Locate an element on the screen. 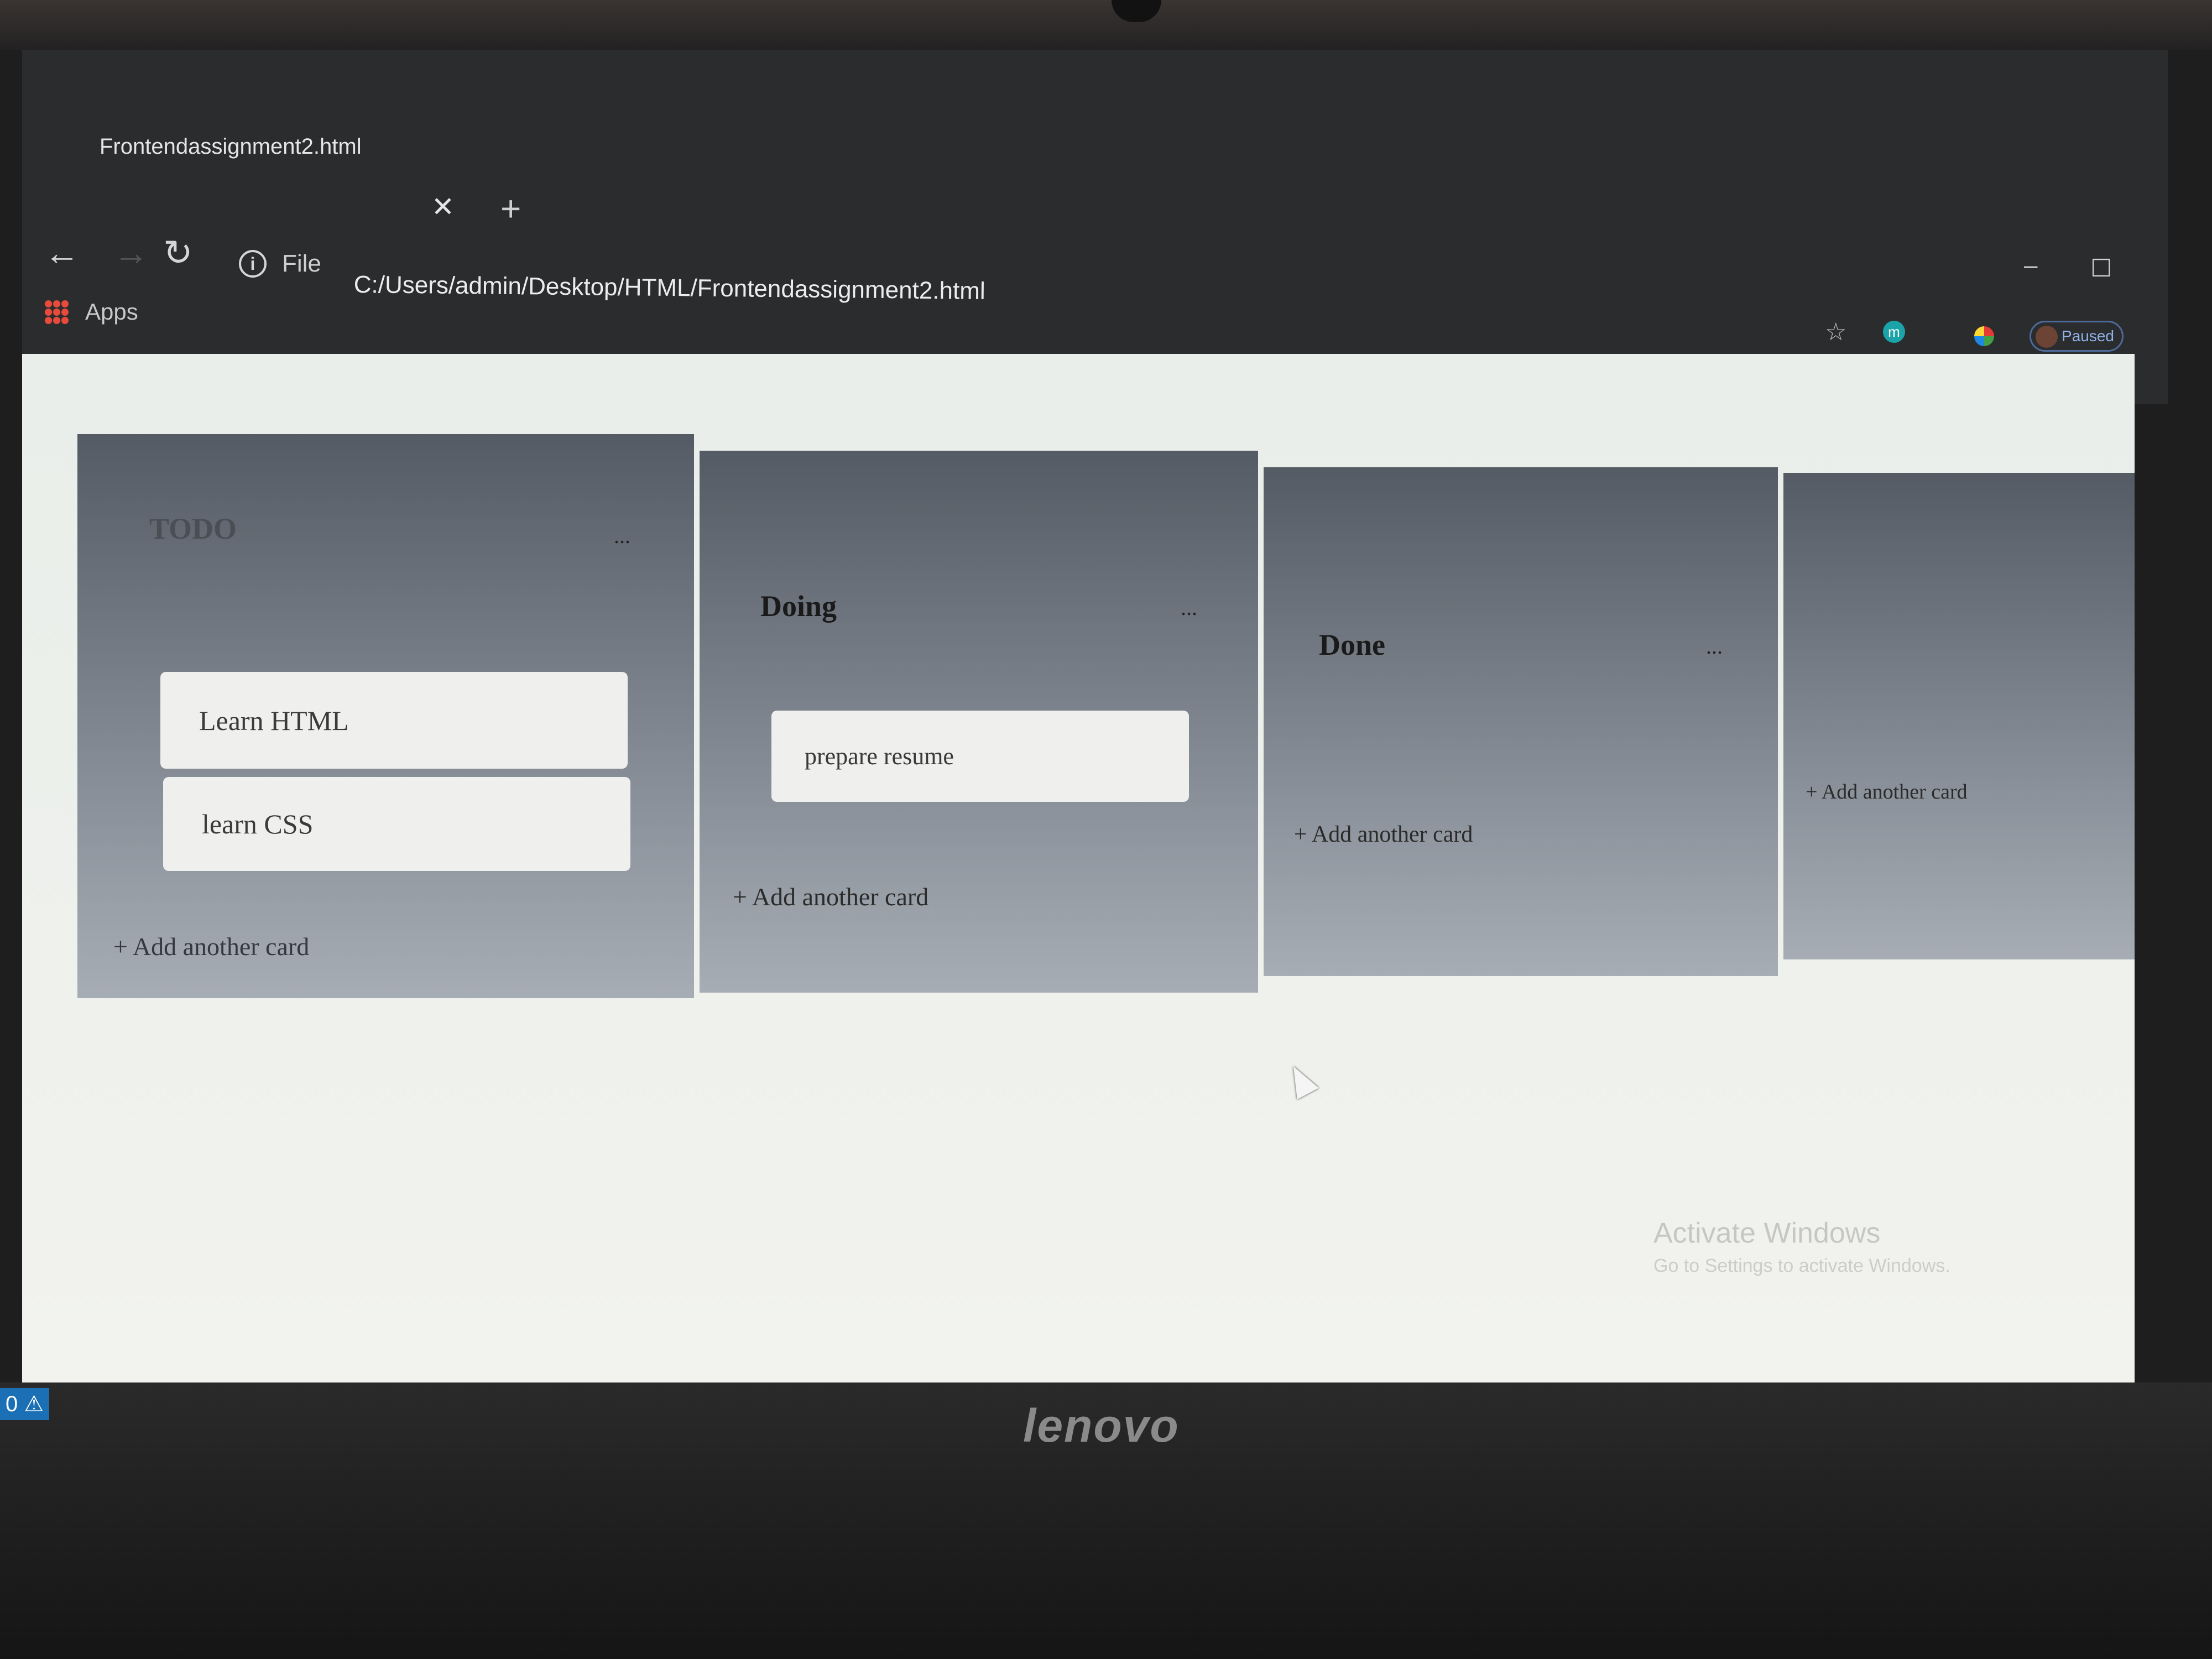  url-scheme-label: File is located at coordinates (301, 264).